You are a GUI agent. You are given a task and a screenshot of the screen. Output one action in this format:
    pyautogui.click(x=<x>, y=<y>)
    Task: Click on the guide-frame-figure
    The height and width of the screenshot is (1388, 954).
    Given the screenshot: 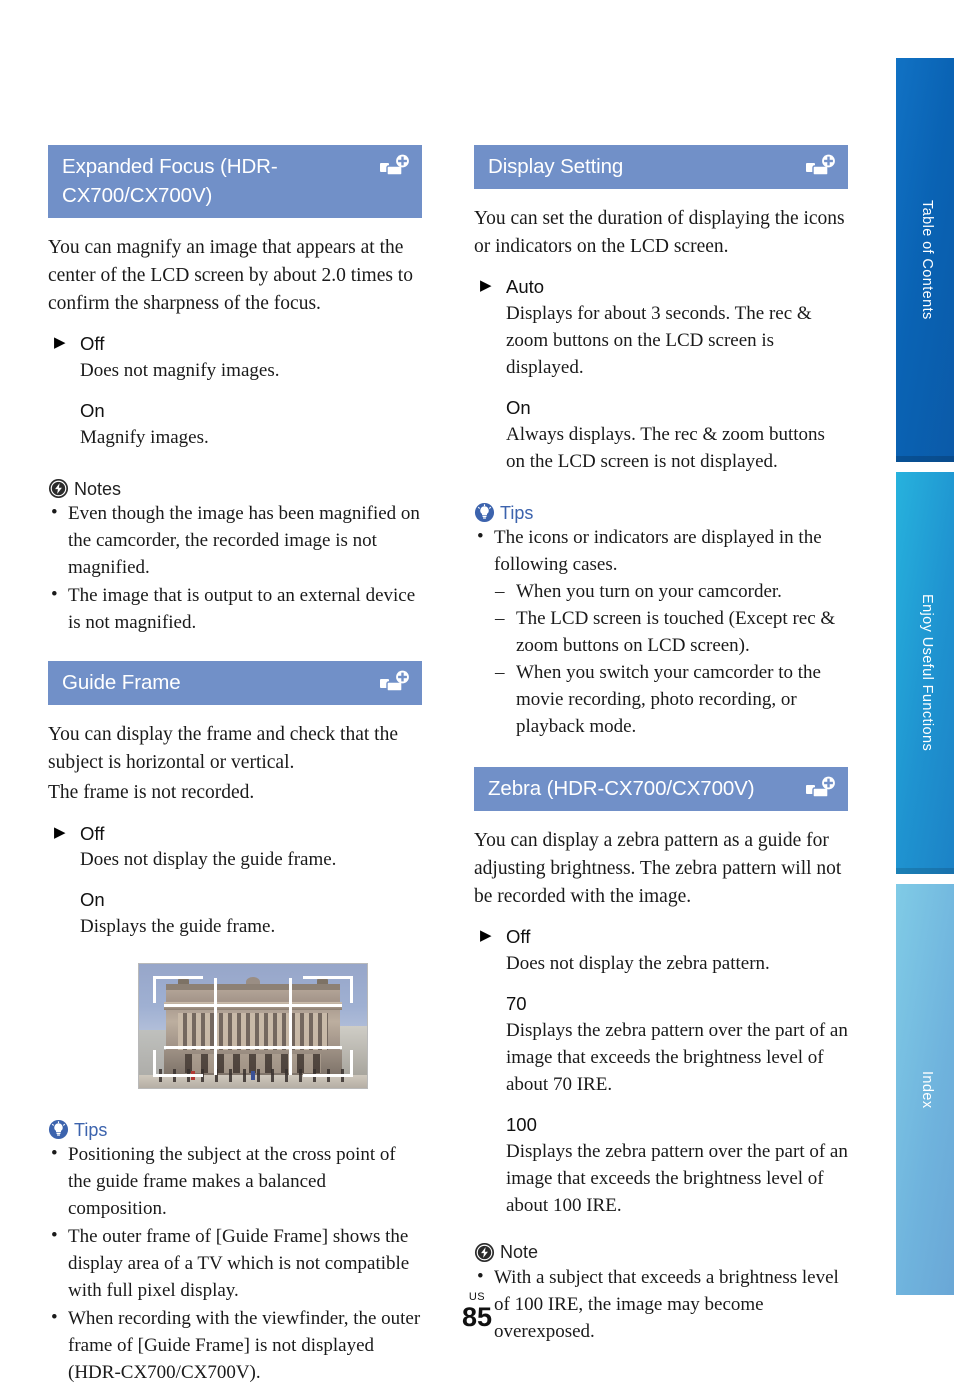 What is the action you would take?
    pyautogui.click(x=253, y=1026)
    